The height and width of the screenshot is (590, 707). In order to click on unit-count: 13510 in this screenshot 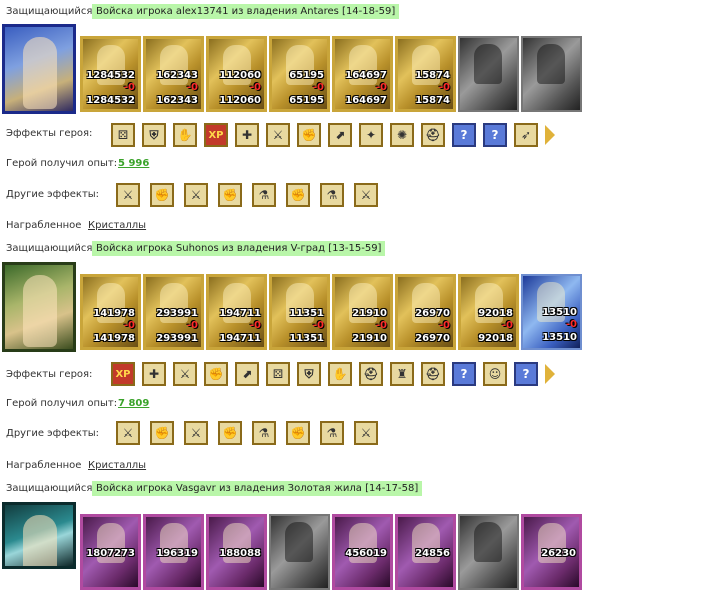, I will do `click(559, 312)`.